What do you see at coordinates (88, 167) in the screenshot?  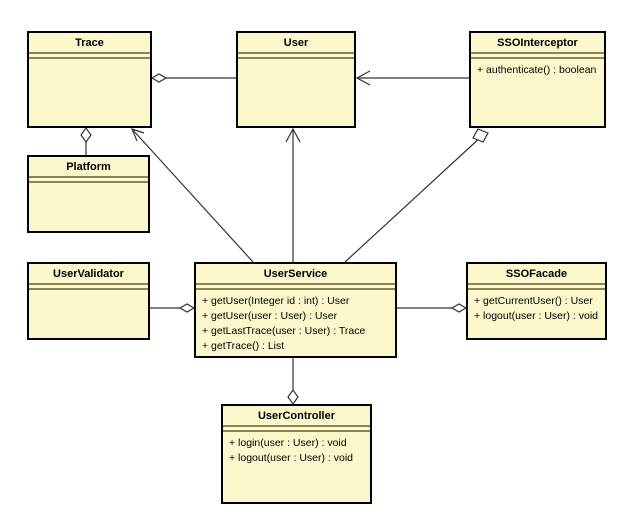 I see `class-name-platform: Platform` at bounding box center [88, 167].